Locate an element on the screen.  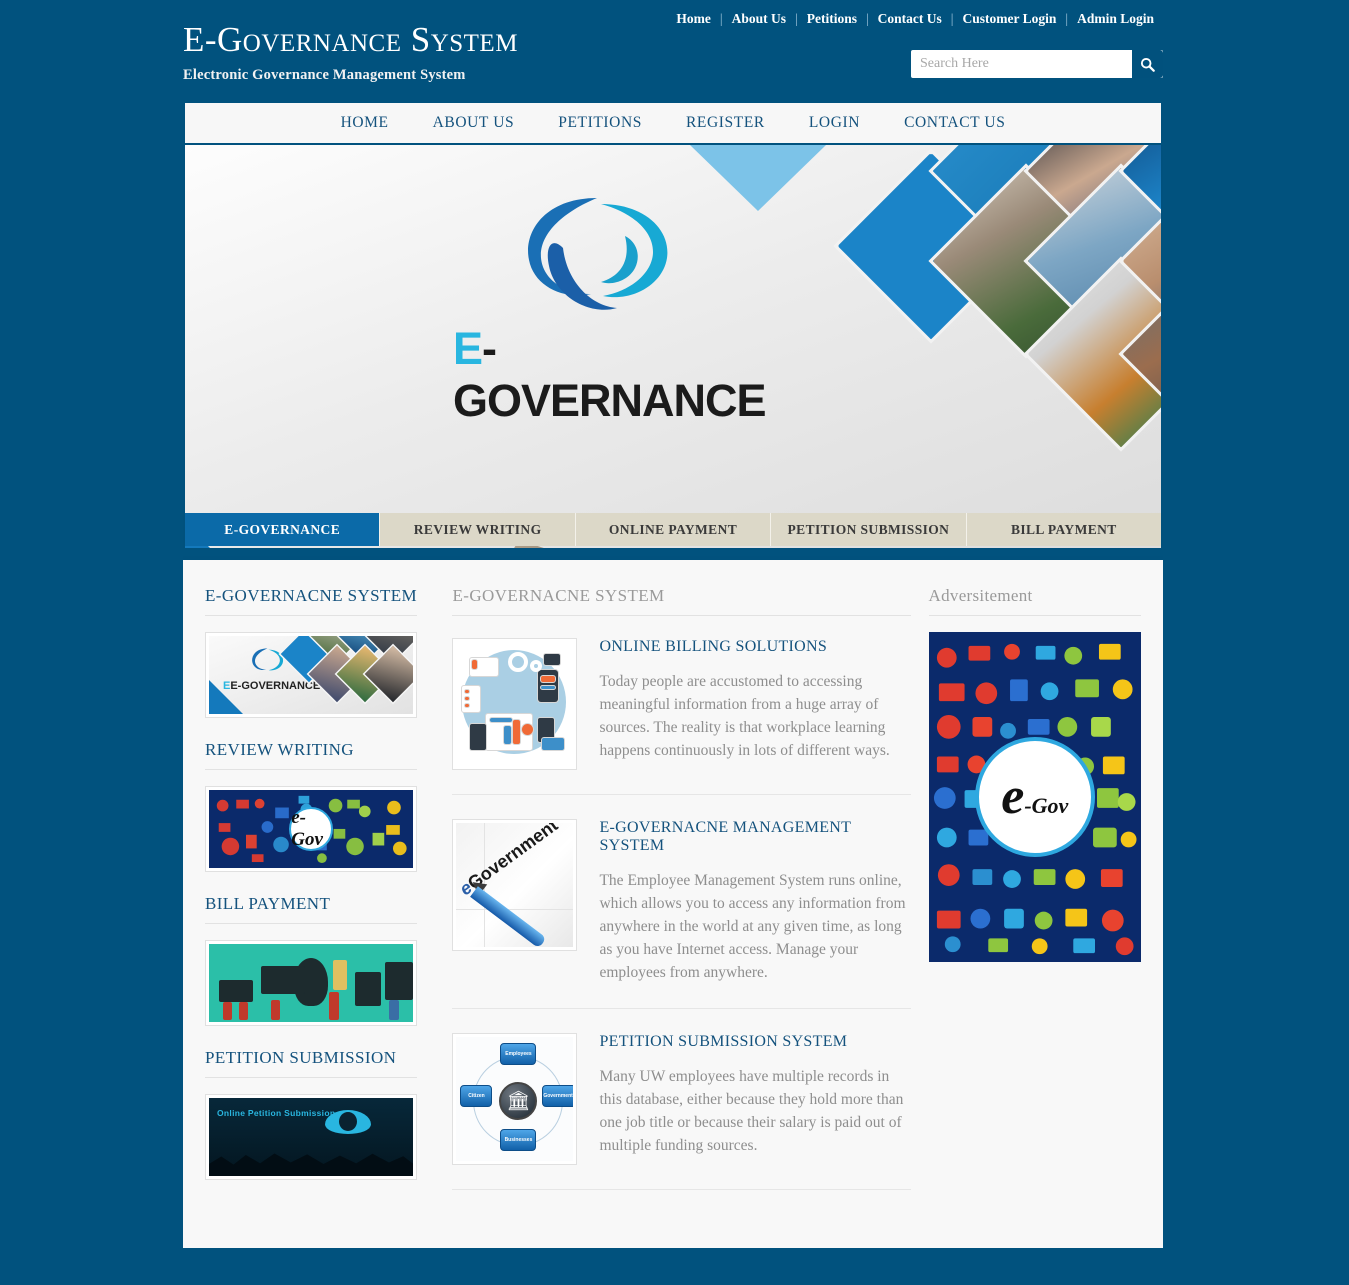
tab-online-payment: ONLINE PAYMENT is located at coordinates (673, 529).